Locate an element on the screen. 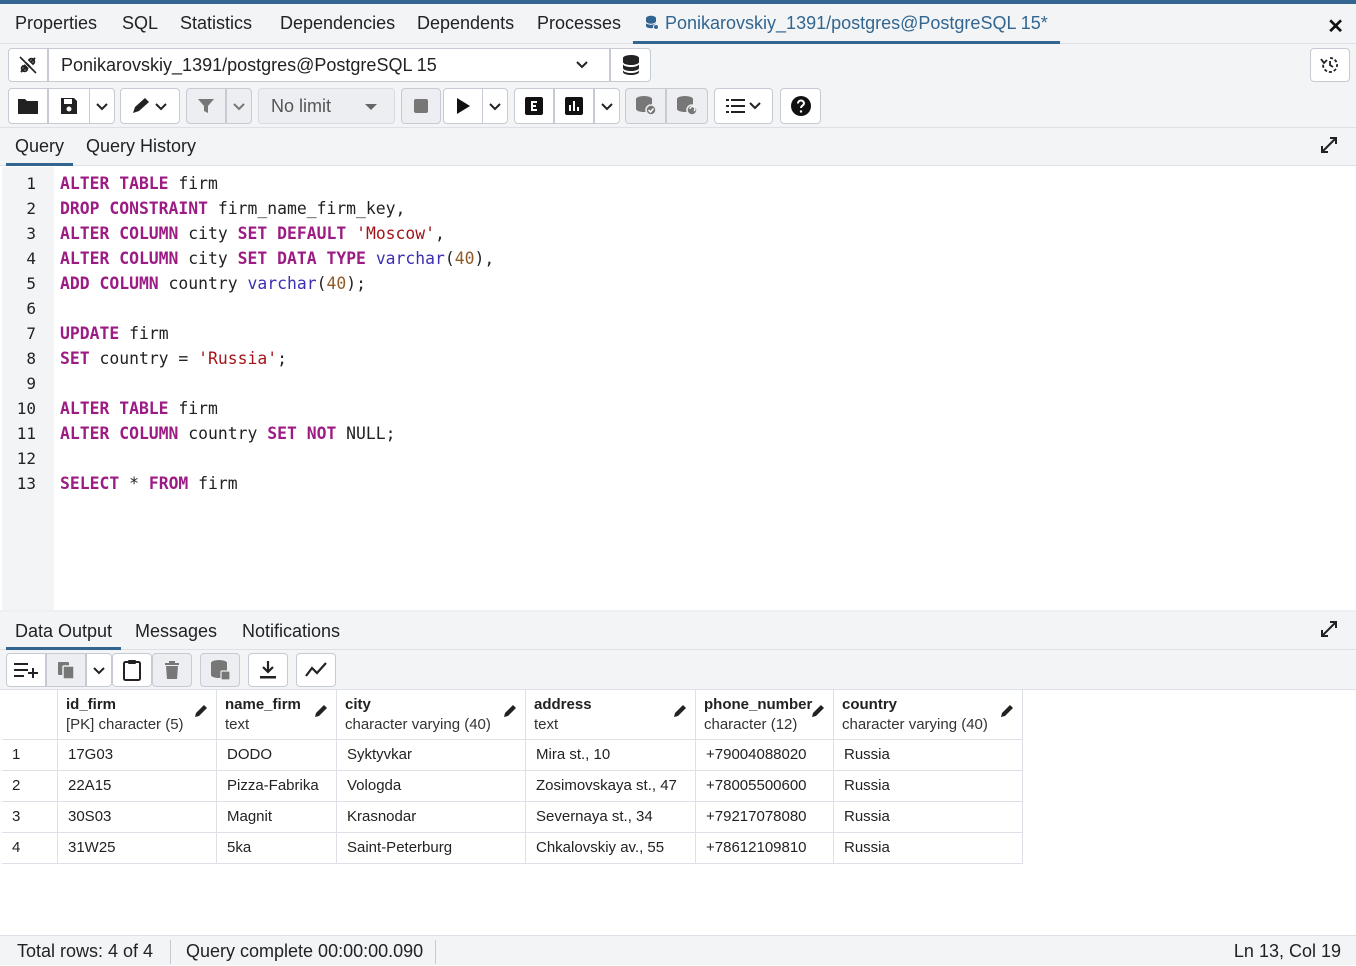  tab-sql: SQL is located at coordinates (140, 24).